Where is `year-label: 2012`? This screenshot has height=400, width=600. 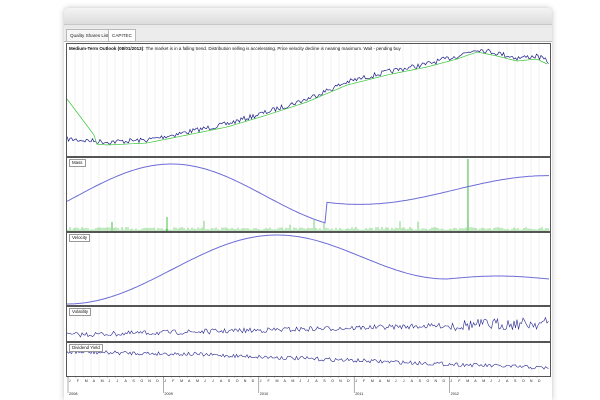 year-label: 2012 is located at coordinates (455, 394).